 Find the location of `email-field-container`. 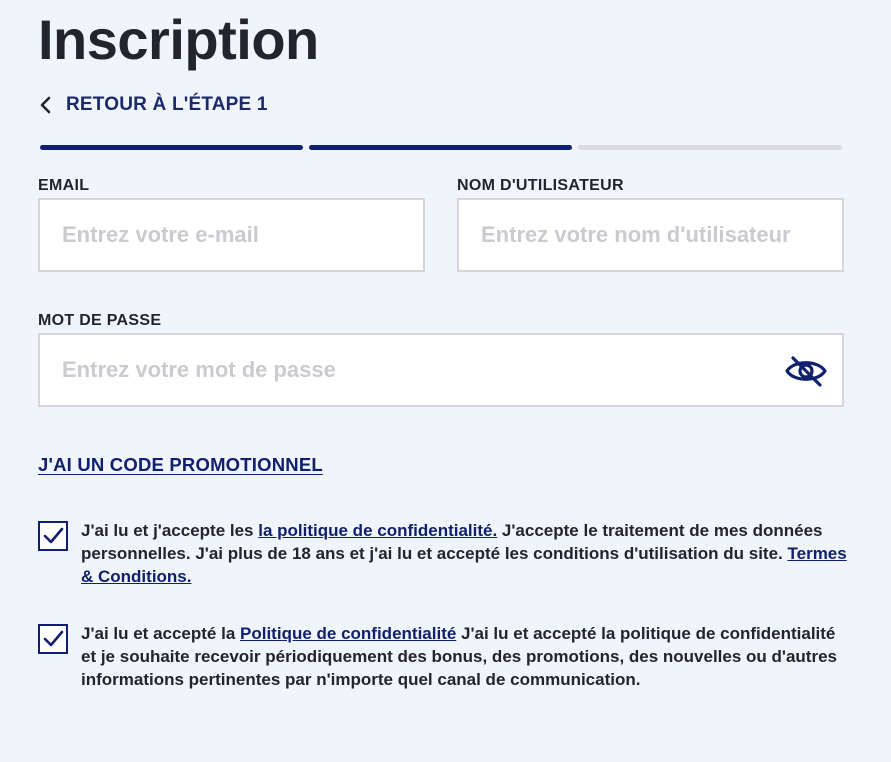

email-field-container is located at coordinates (231, 235).